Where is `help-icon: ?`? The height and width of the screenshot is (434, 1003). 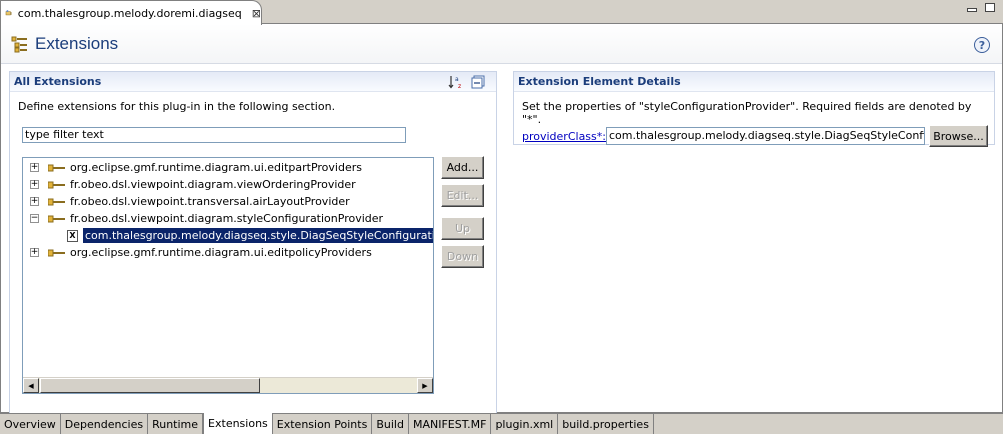
help-icon: ? is located at coordinates (982, 45).